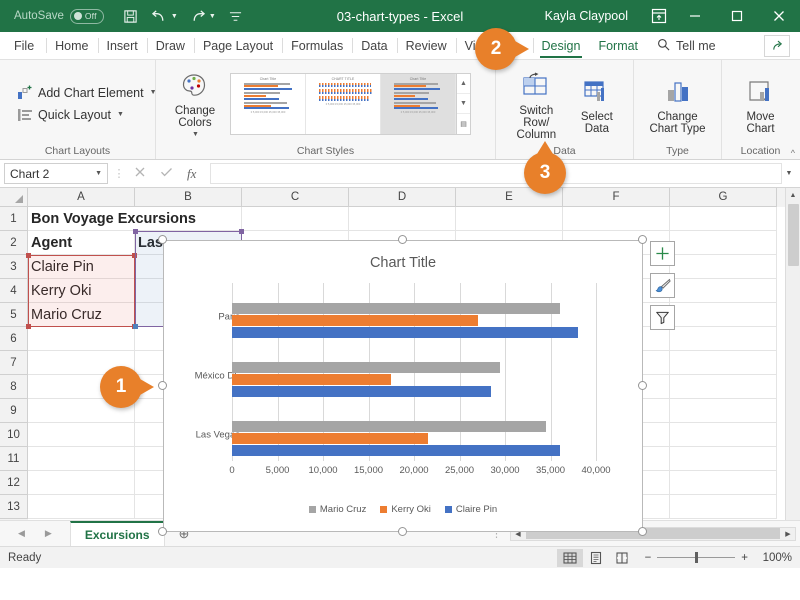 This screenshot has height=600, width=800. Describe the element at coordinates (14, 267) in the screenshot. I see `row-header-3: 3` at that location.